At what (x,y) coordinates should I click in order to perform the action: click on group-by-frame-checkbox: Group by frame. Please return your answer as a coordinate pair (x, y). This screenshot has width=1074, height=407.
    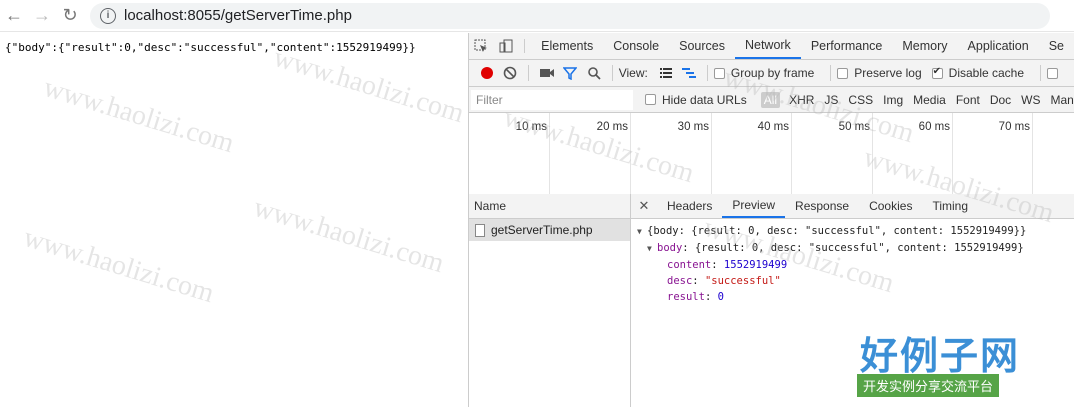
    Looking at the image, I should click on (764, 73).